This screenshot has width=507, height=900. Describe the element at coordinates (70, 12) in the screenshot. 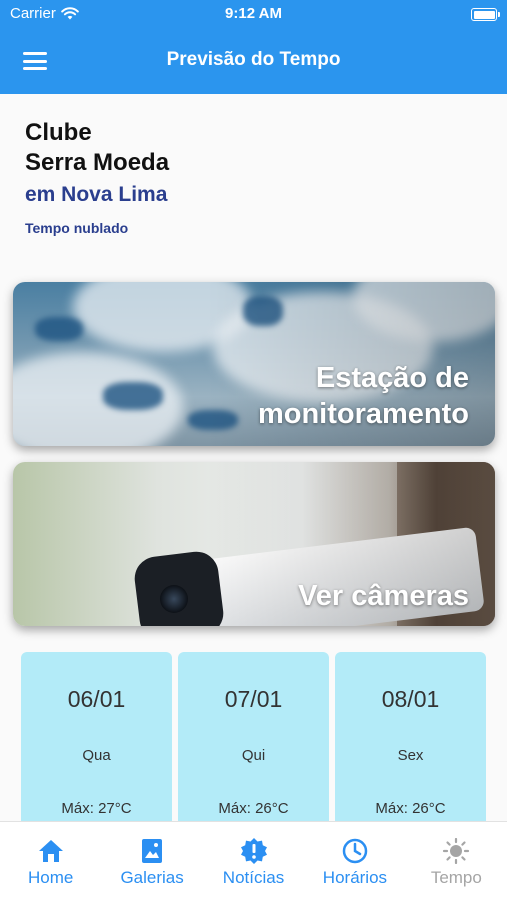

I see `wifi-icon` at that location.